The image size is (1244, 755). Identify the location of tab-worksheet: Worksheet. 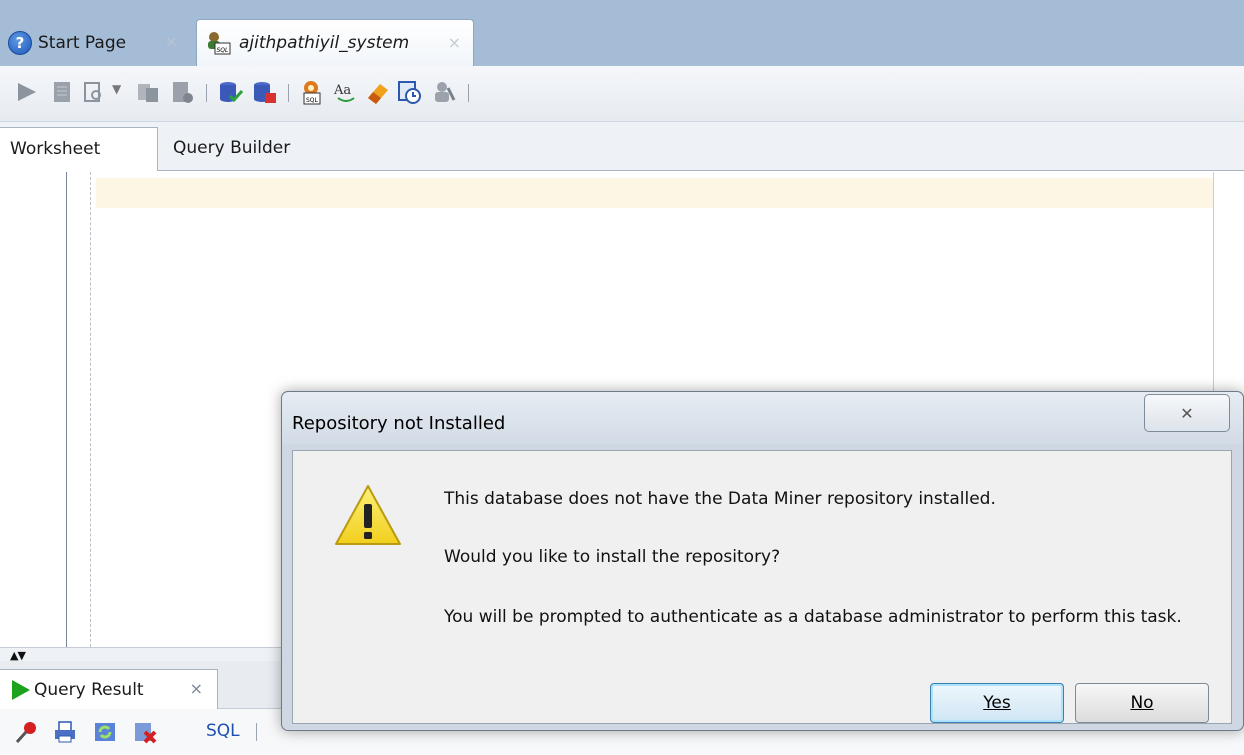
(79, 149).